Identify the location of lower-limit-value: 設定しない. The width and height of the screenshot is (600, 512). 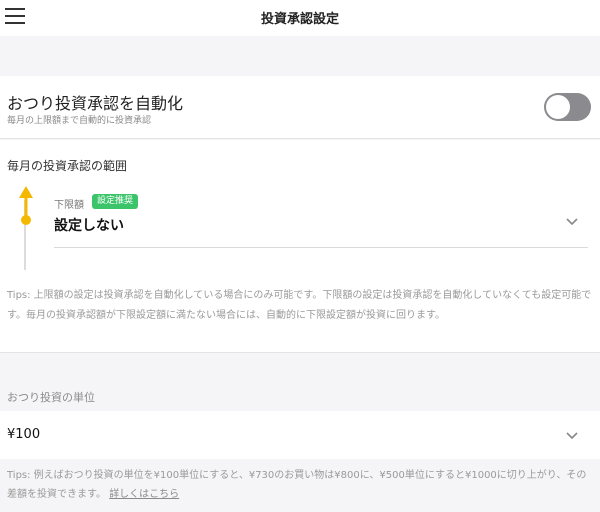
(89, 226).